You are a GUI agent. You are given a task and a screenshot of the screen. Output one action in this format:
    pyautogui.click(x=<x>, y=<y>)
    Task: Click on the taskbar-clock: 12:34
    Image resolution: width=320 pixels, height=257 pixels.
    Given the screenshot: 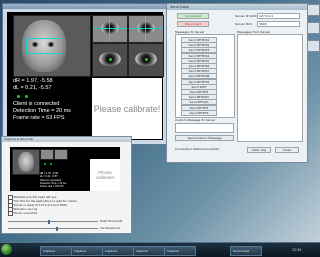 What is the action you would take?
    pyautogui.click(x=296, y=250)
    